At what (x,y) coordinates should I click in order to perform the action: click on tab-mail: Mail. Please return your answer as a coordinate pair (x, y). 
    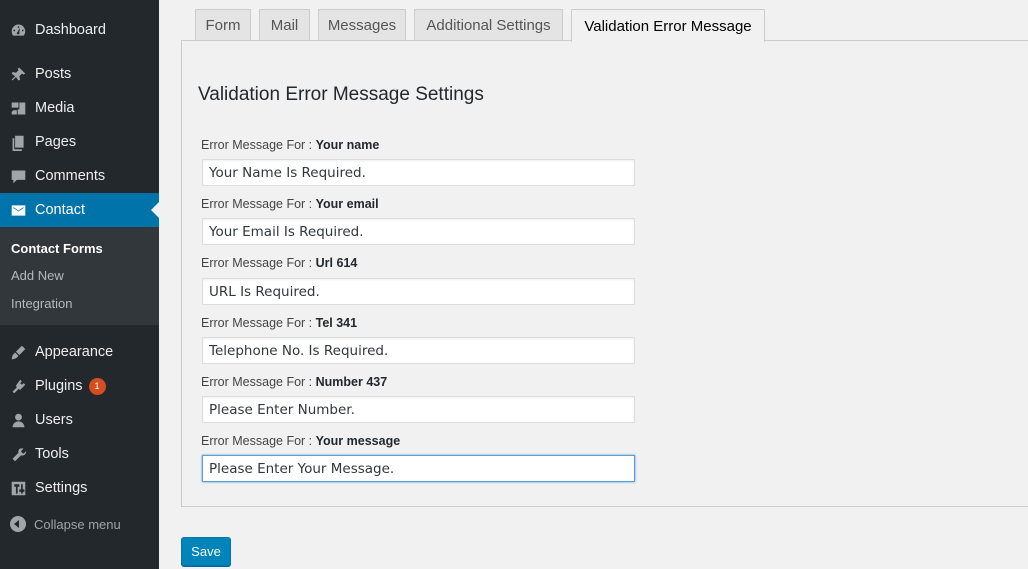
    Looking at the image, I should click on (284, 24).